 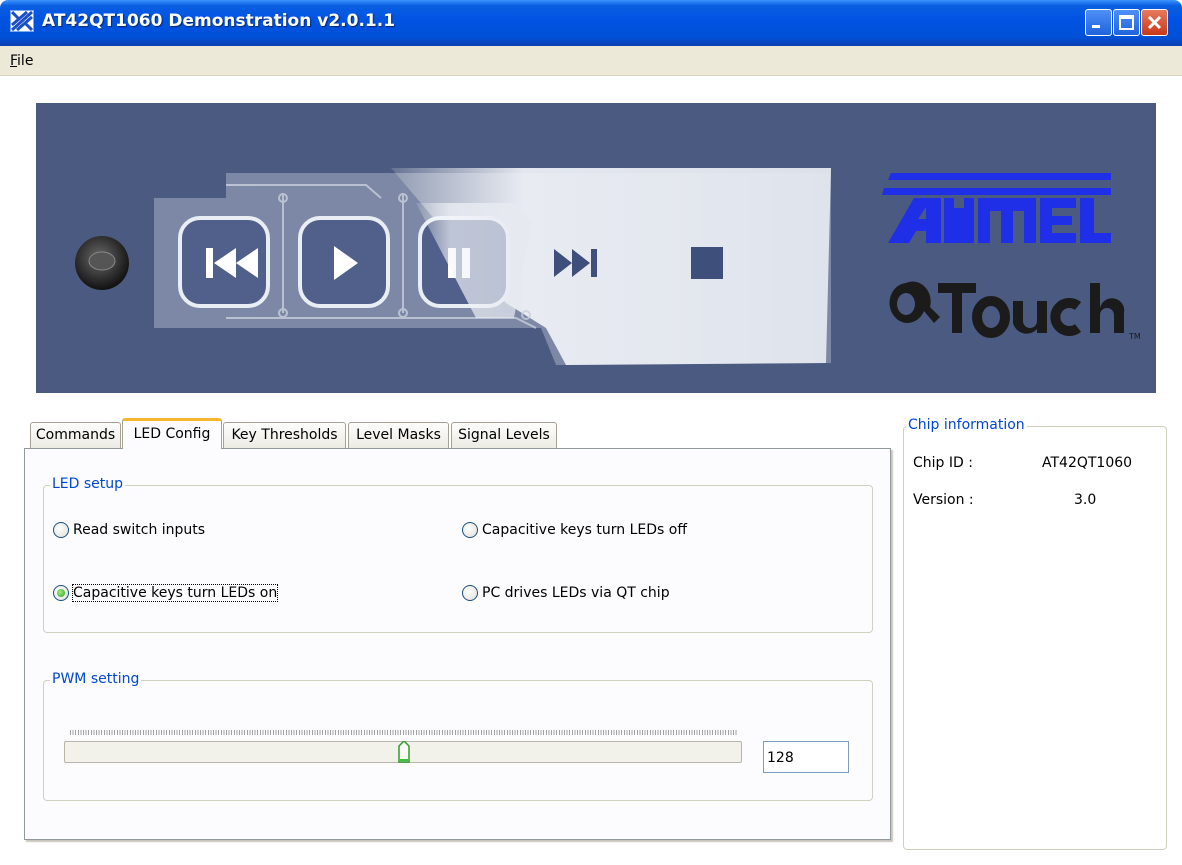 I want to click on radio-label: PC drives LEDs via QT chip, so click(x=576, y=593).